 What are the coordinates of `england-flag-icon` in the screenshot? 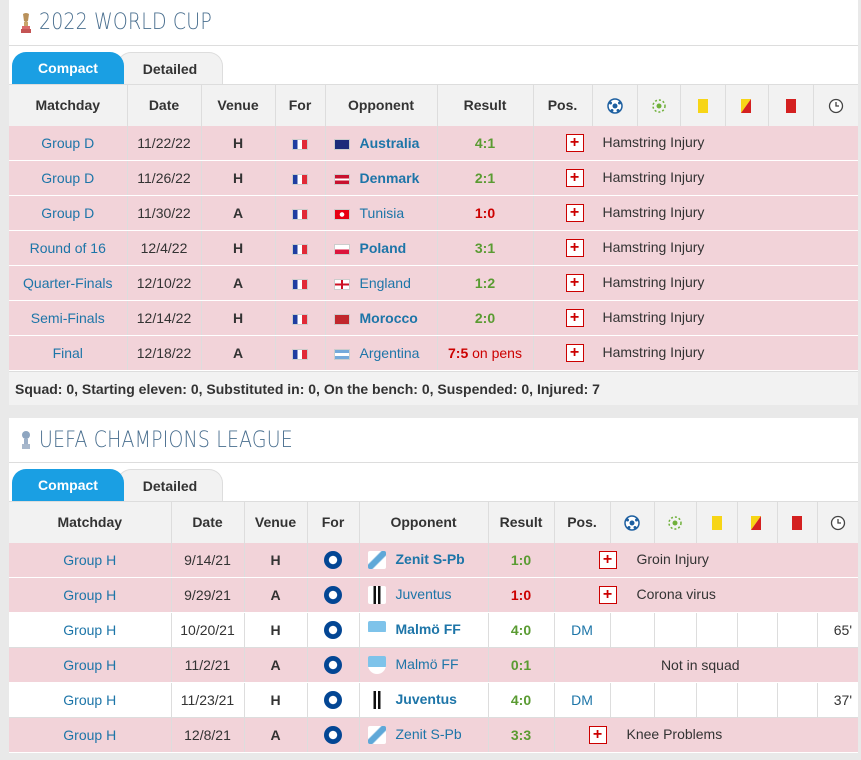 It's located at (341, 284).